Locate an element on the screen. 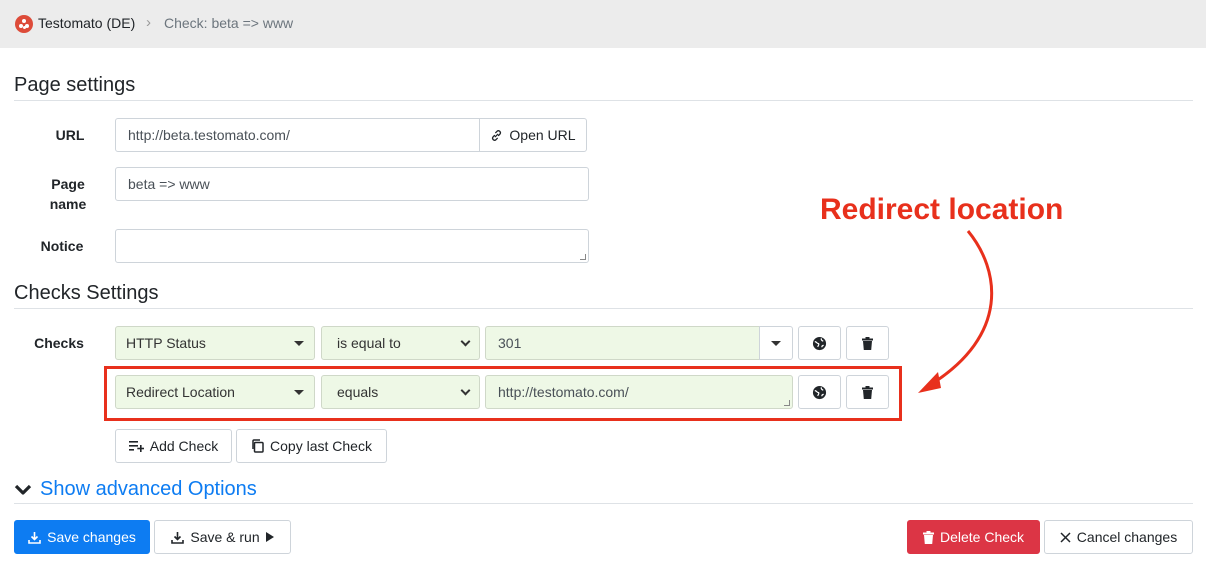 The image size is (1206, 568). url-input-value: http://beta.testomato.com/ is located at coordinates (209, 135).